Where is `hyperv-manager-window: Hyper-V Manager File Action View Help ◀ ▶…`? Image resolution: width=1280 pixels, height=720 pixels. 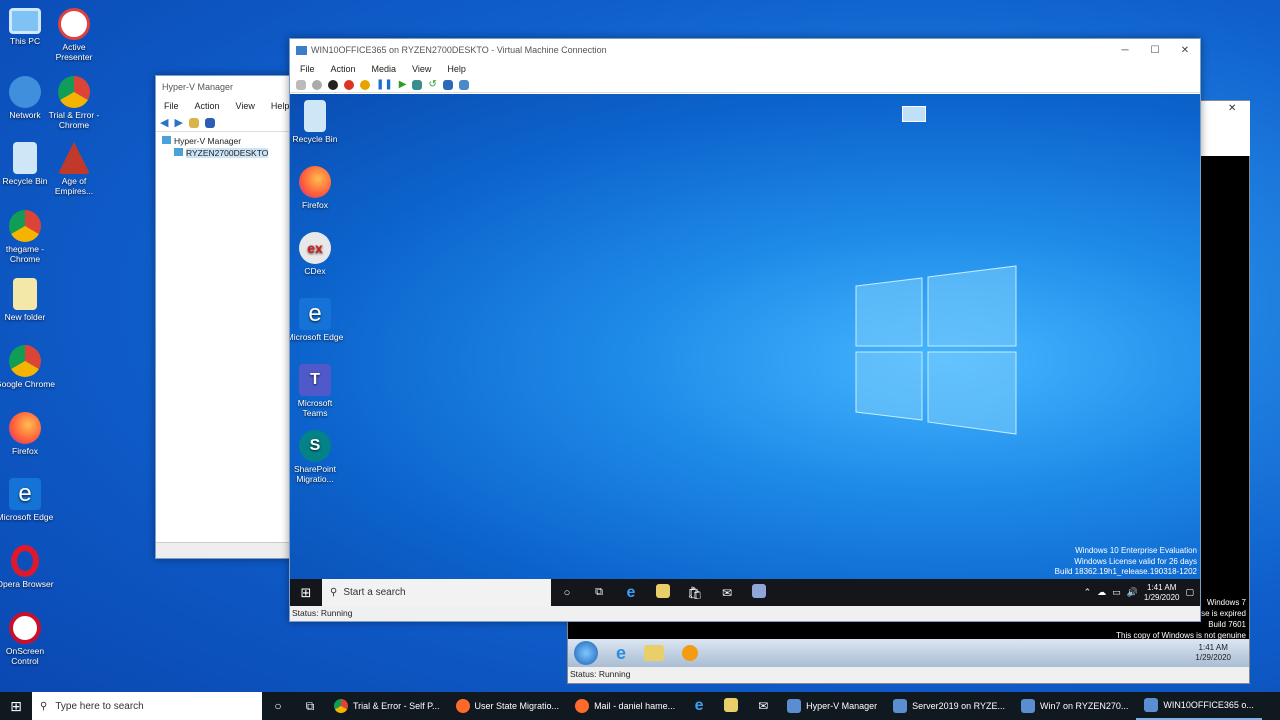 hyperv-manager-window: Hyper-V Manager File Action View Help ◀ ▶… is located at coordinates (225, 317).